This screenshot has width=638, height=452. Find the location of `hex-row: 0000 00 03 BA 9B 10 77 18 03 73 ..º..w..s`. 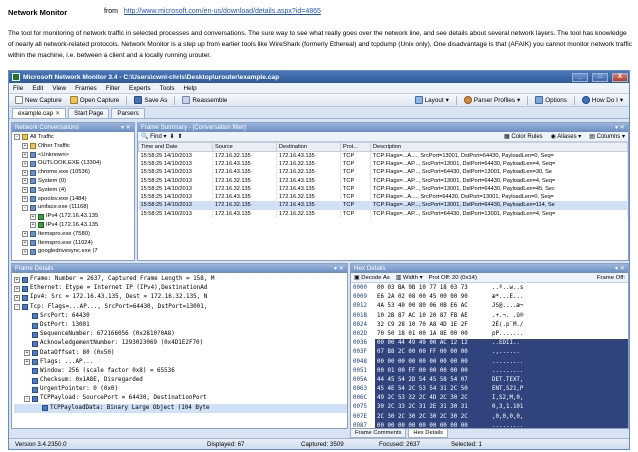

hex-row: 0000 00 03 BA 9B 10 77 18 03 73 ..º..w..s is located at coordinates (489, 288).